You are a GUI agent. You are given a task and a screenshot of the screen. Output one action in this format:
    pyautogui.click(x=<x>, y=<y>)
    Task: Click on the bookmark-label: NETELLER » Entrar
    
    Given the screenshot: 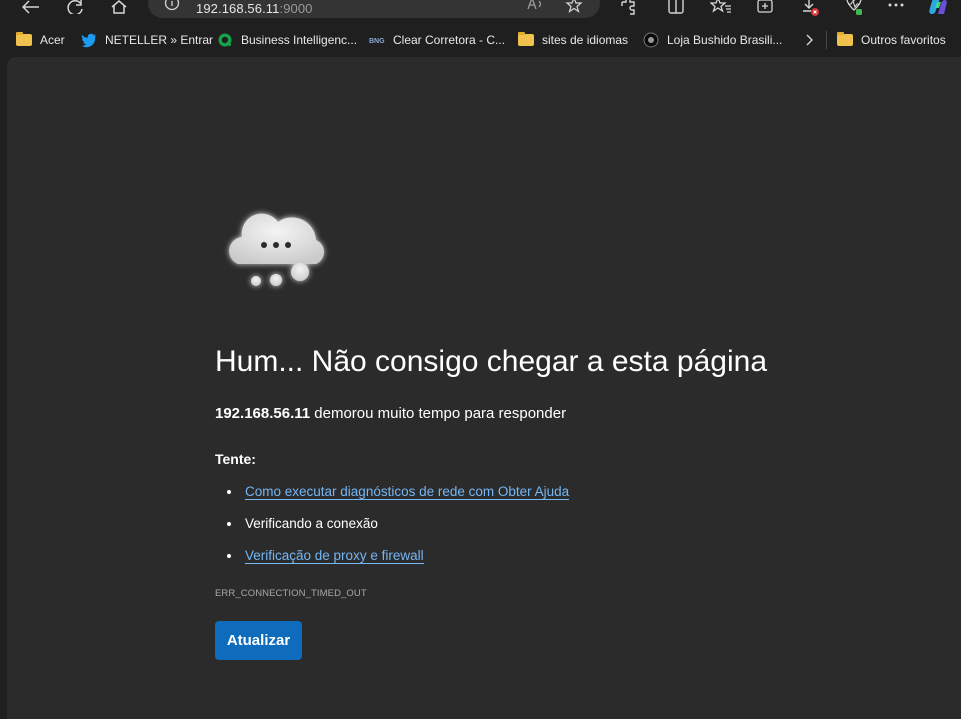 What is the action you would take?
    pyautogui.click(x=159, y=40)
    